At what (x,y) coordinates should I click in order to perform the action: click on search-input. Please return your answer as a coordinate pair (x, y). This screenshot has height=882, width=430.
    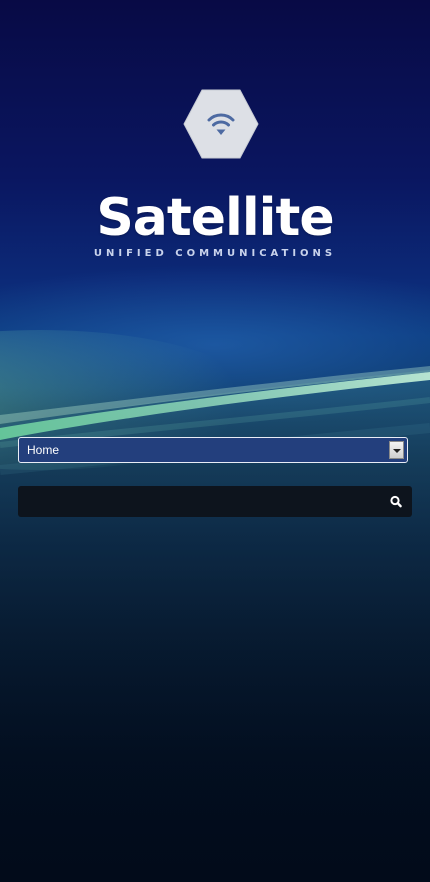
    Looking at the image, I should click on (198, 501).